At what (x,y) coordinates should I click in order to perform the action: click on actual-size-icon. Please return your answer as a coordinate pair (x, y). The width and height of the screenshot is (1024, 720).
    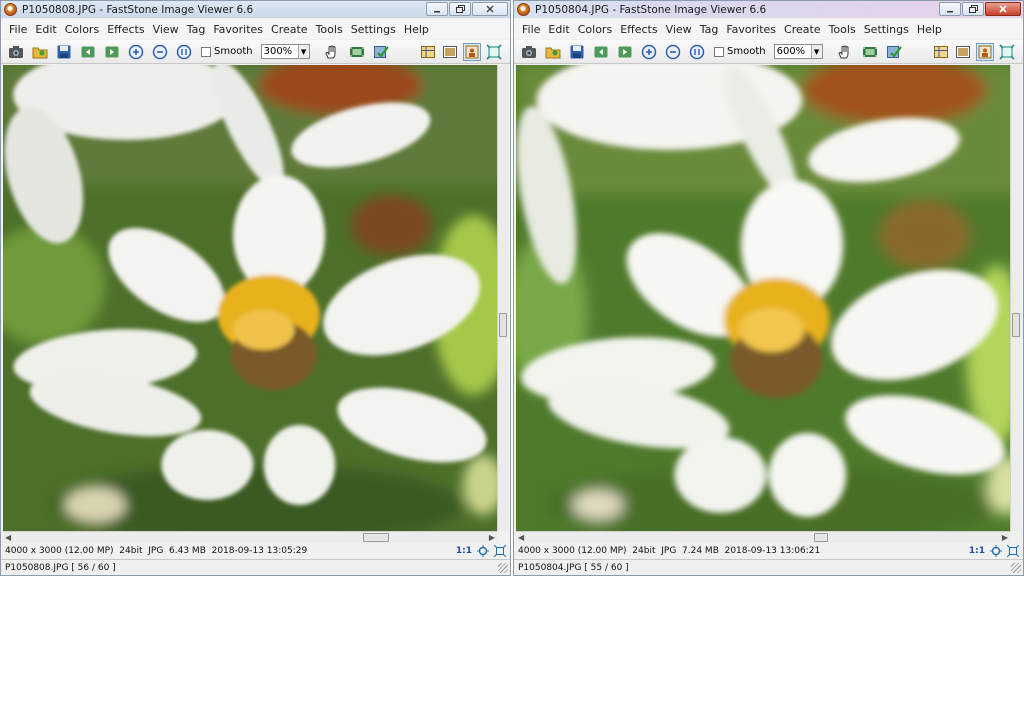
    Looking at the image, I should click on (697, 51).